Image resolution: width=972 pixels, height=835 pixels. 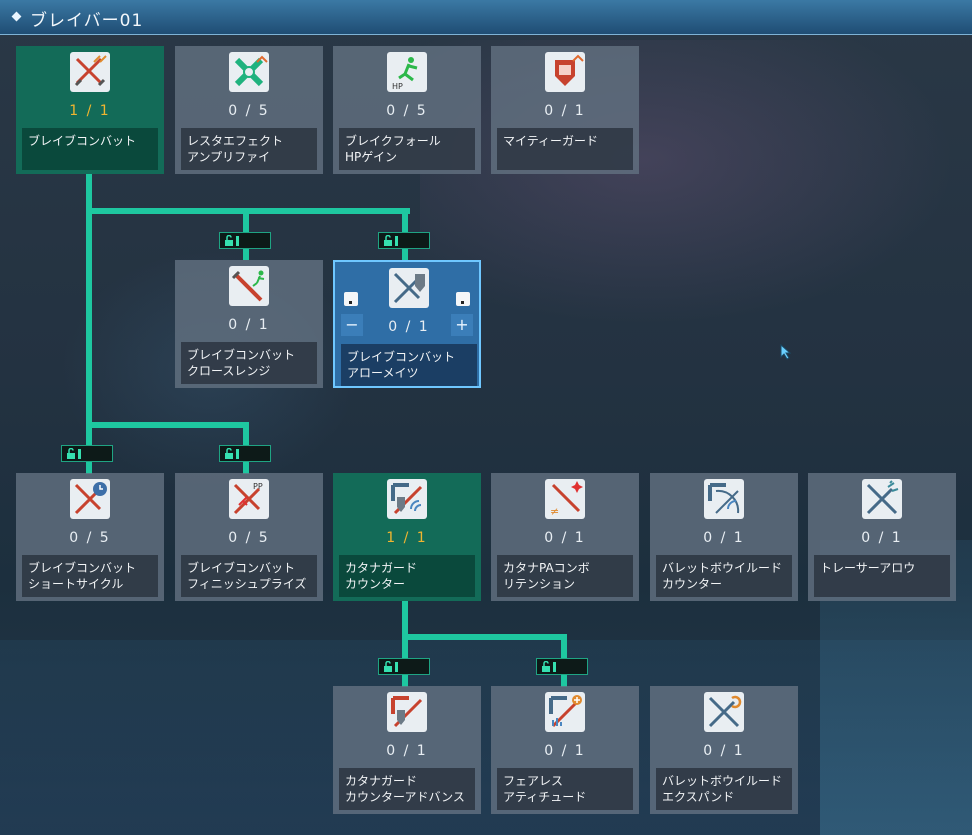 I want to click on bow-expand-icon, so click(x=724, y=712).